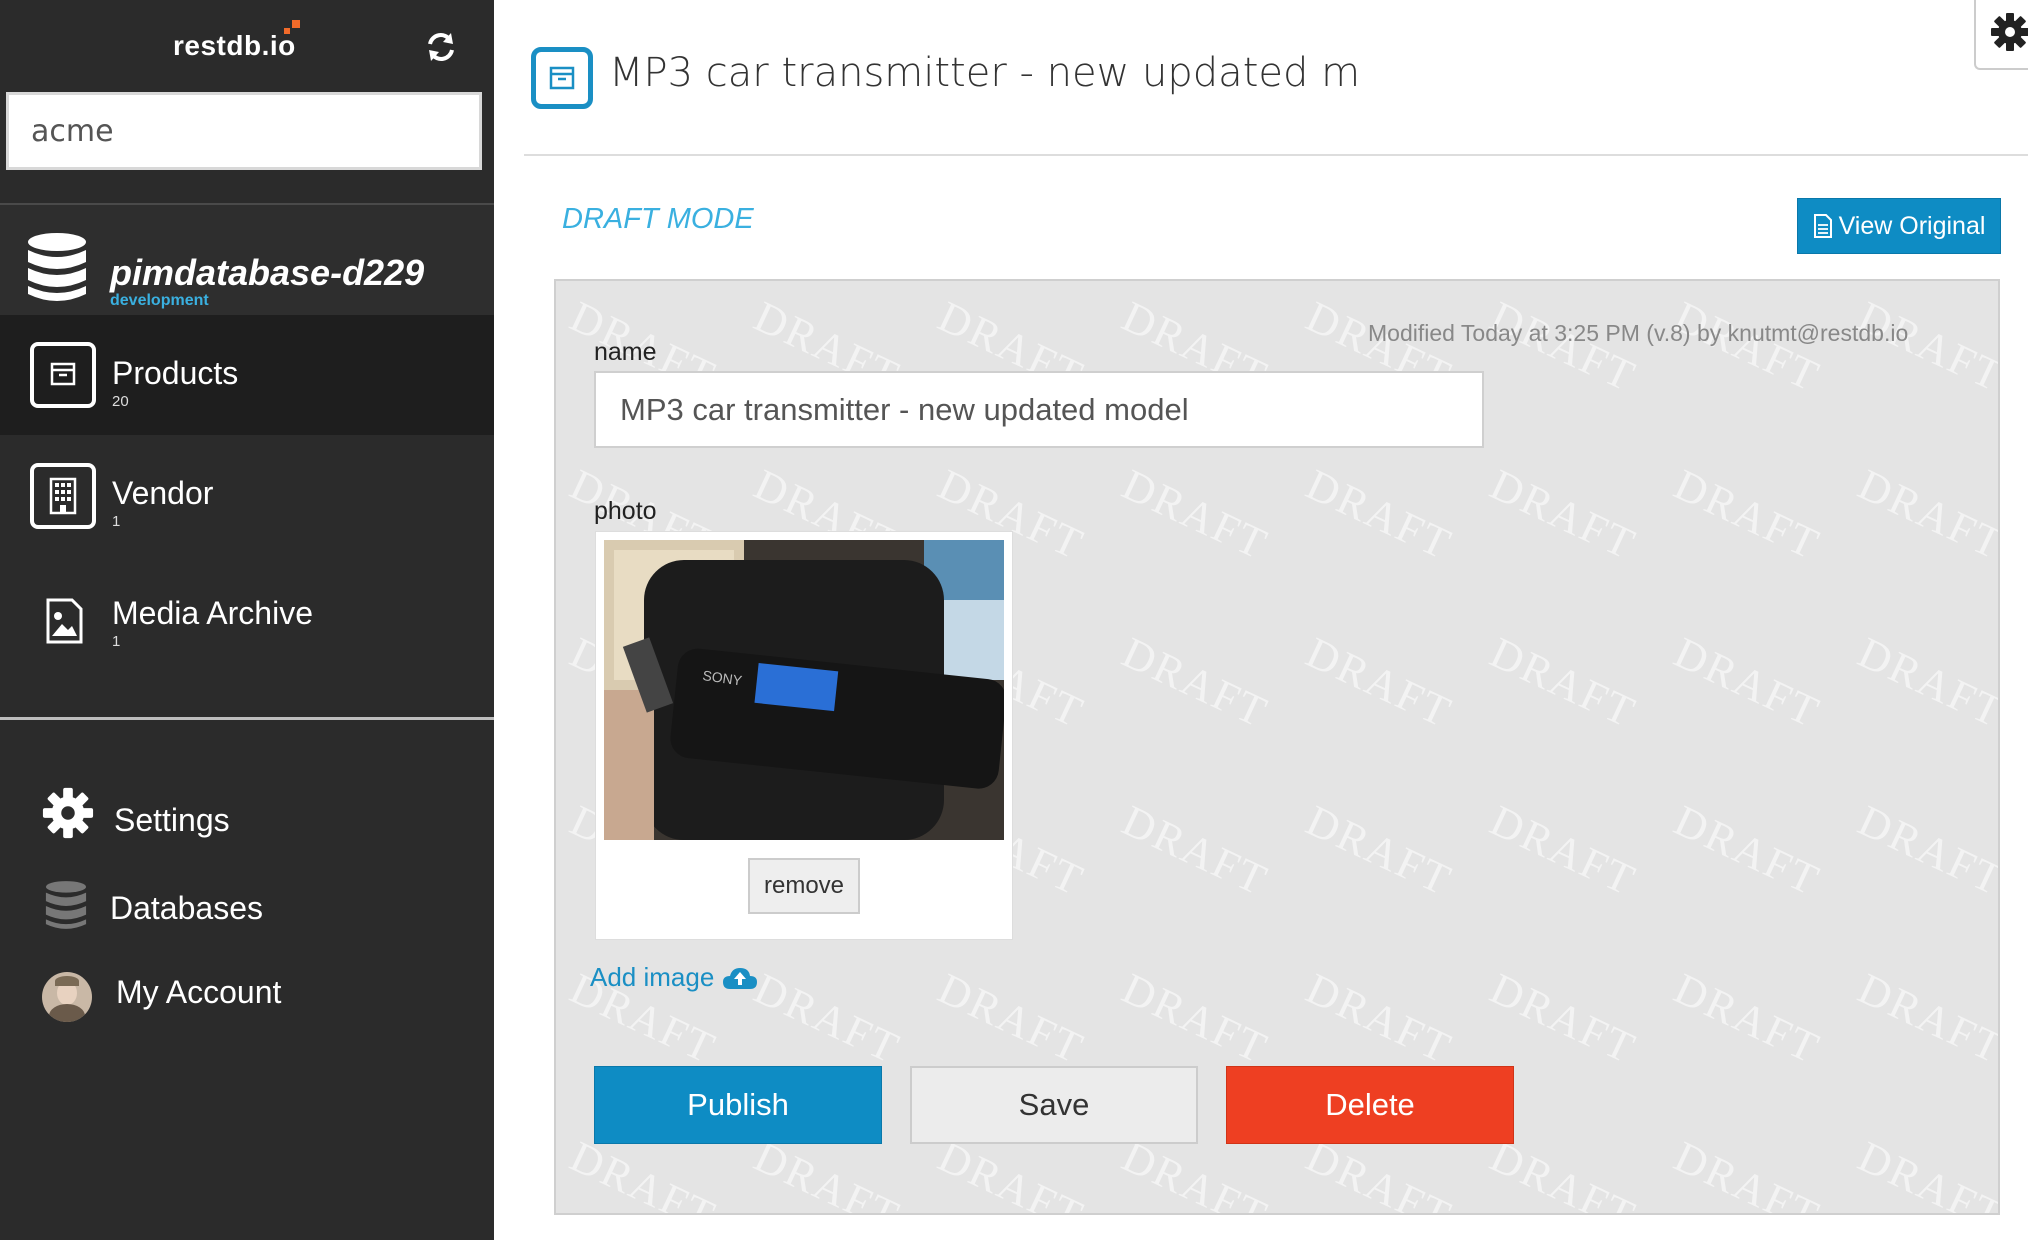 Image resolution: width=2028 pixels, height=1240 pixels. What do you see at coordinates (64, 621) in the screenshot?
I see `image-file-icon` at bounding box center [64, 621].